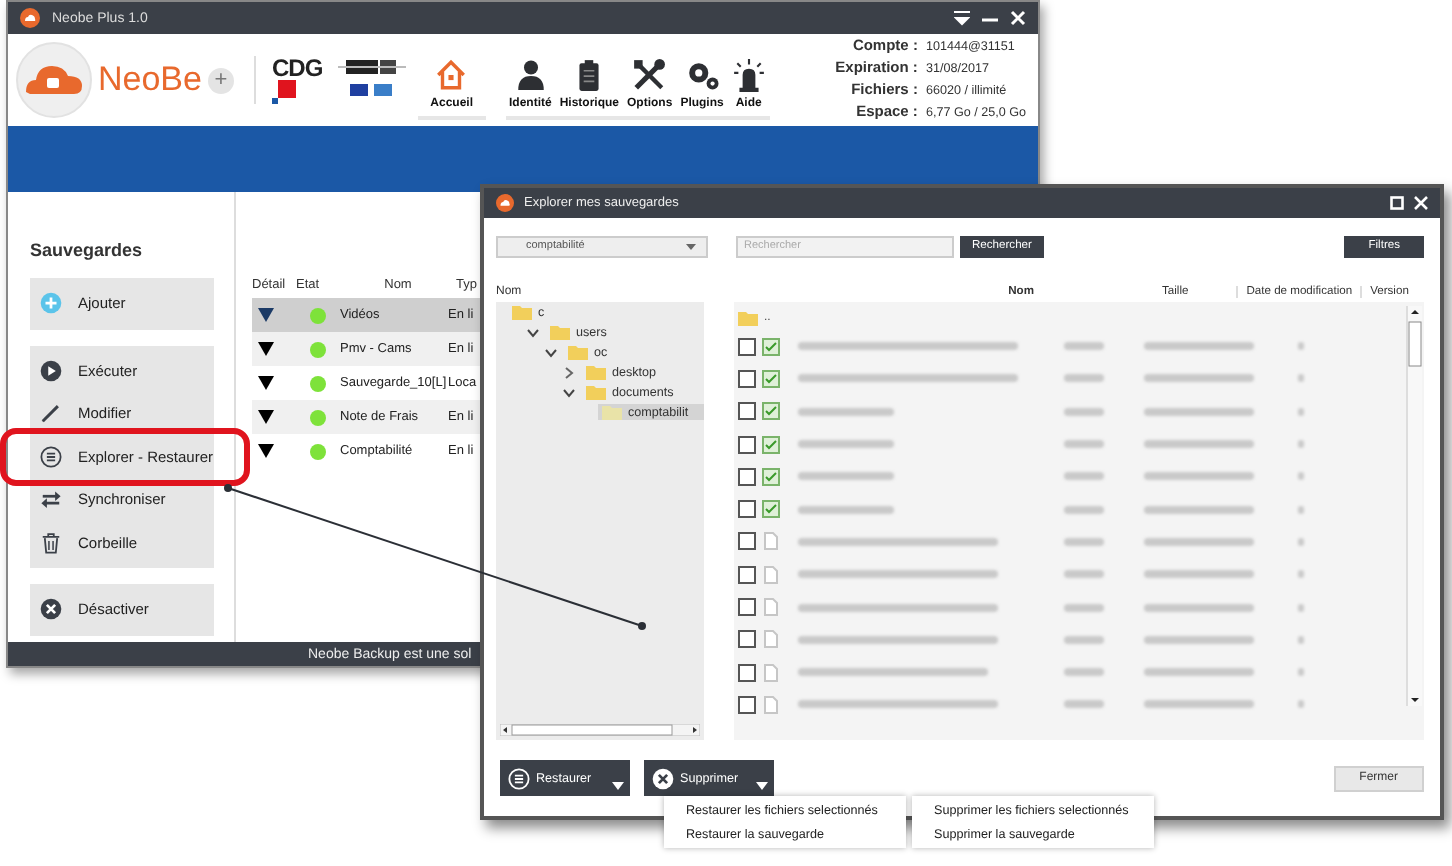 Image resolution: width=1452 pixels, height=866 pixels. I want to click on brand-suffix: +, so click(220, 80).